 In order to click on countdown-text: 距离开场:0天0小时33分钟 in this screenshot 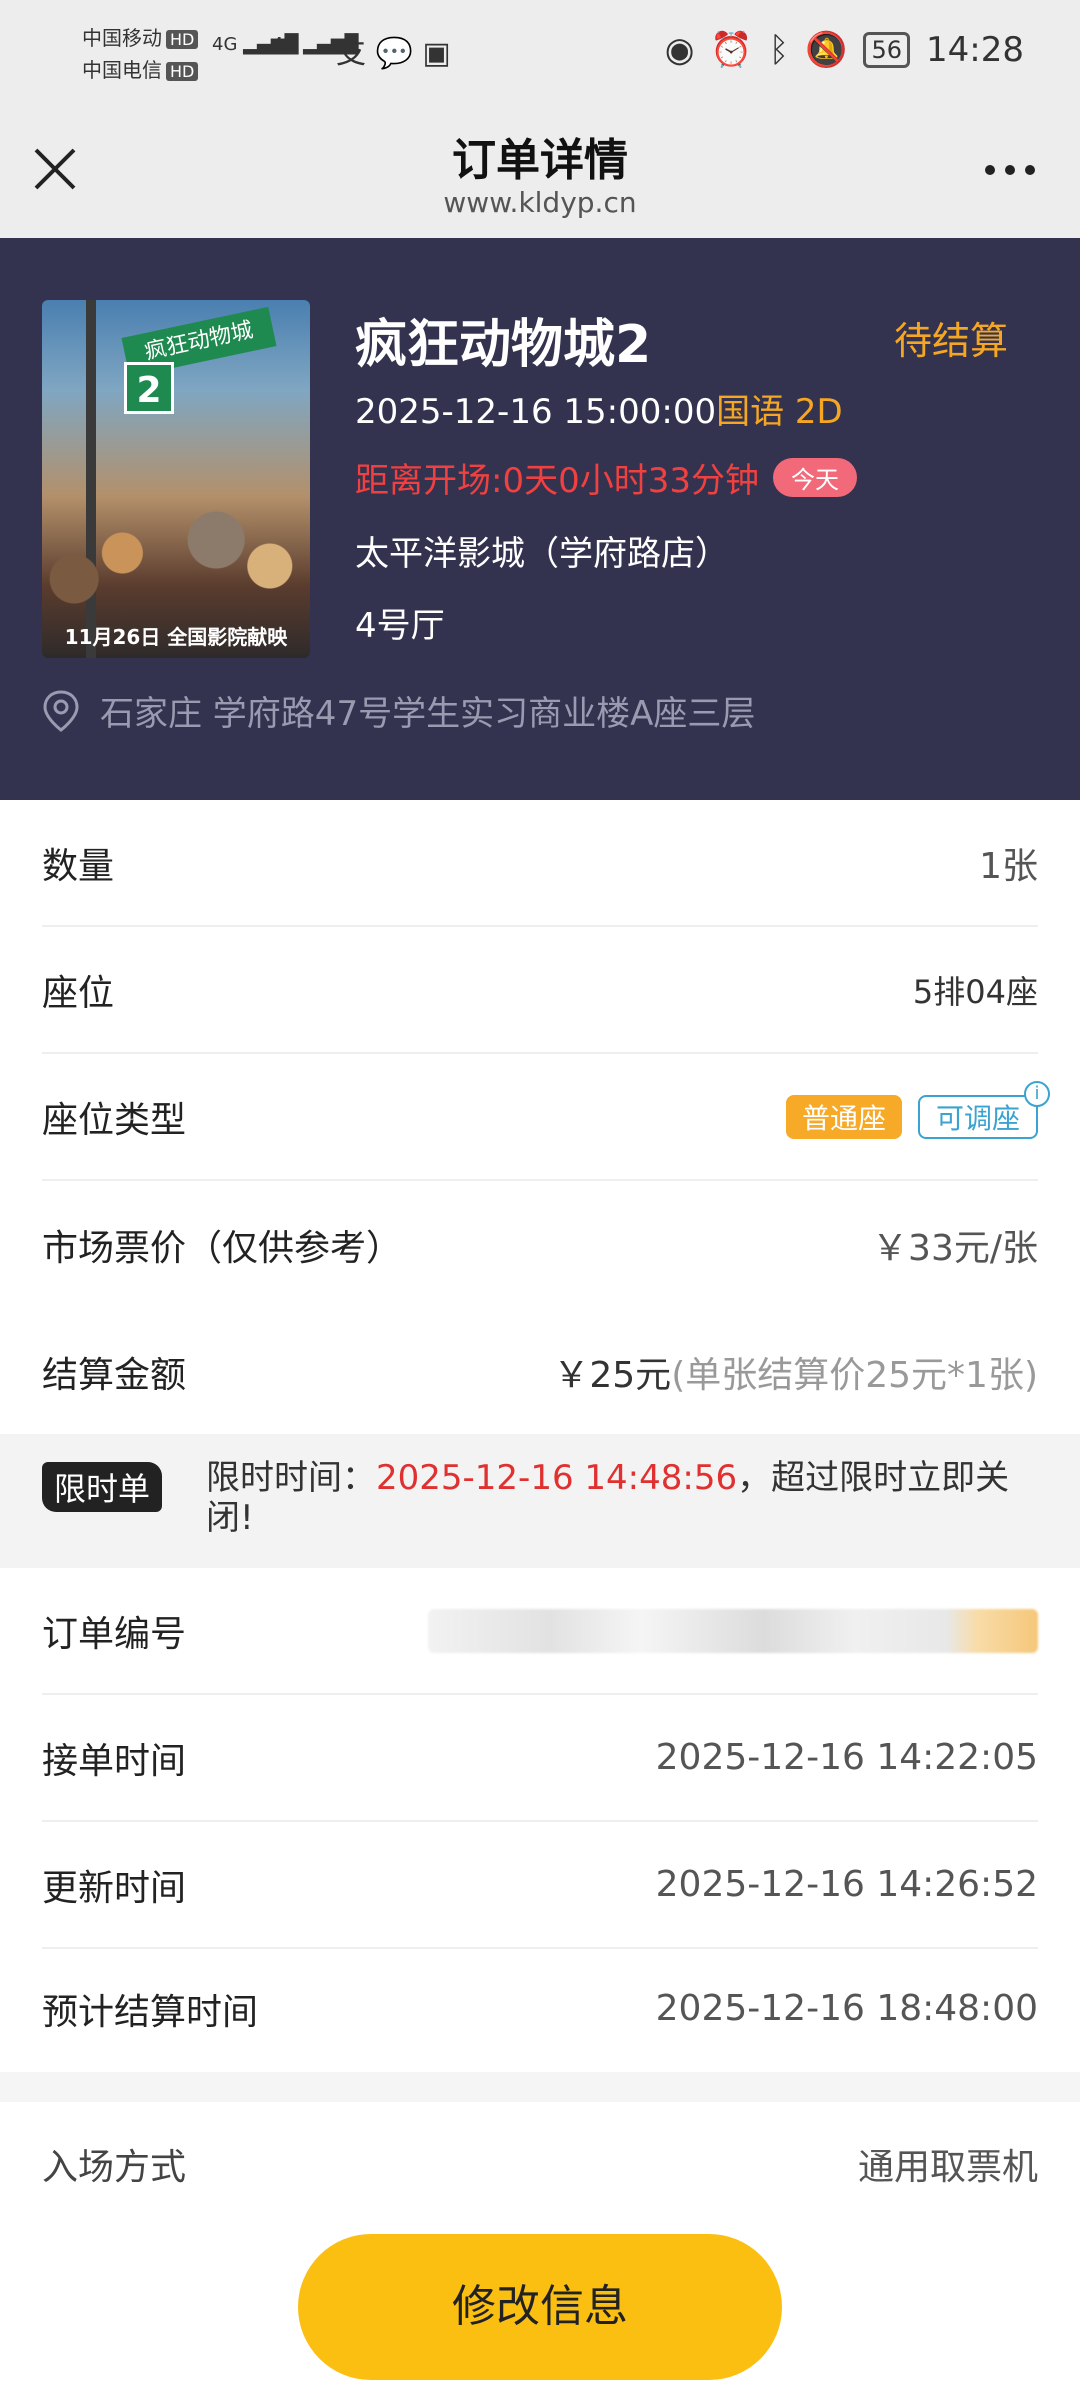, I will do `click(557, 481)`.